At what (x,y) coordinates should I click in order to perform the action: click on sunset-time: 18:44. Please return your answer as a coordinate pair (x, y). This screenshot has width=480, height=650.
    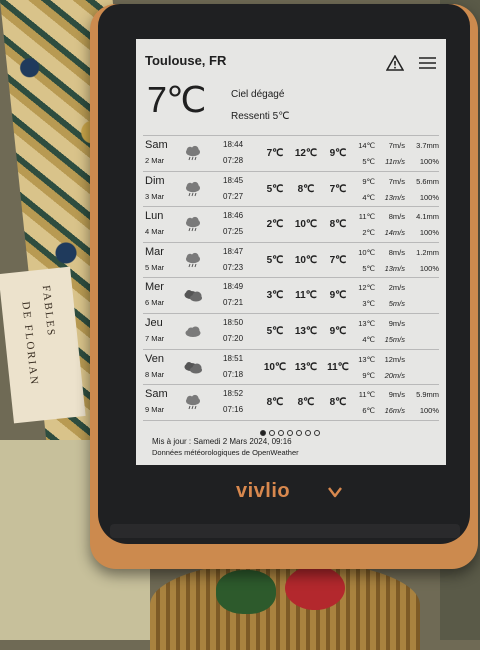
    Looking at the image, I should click on (233, 144).